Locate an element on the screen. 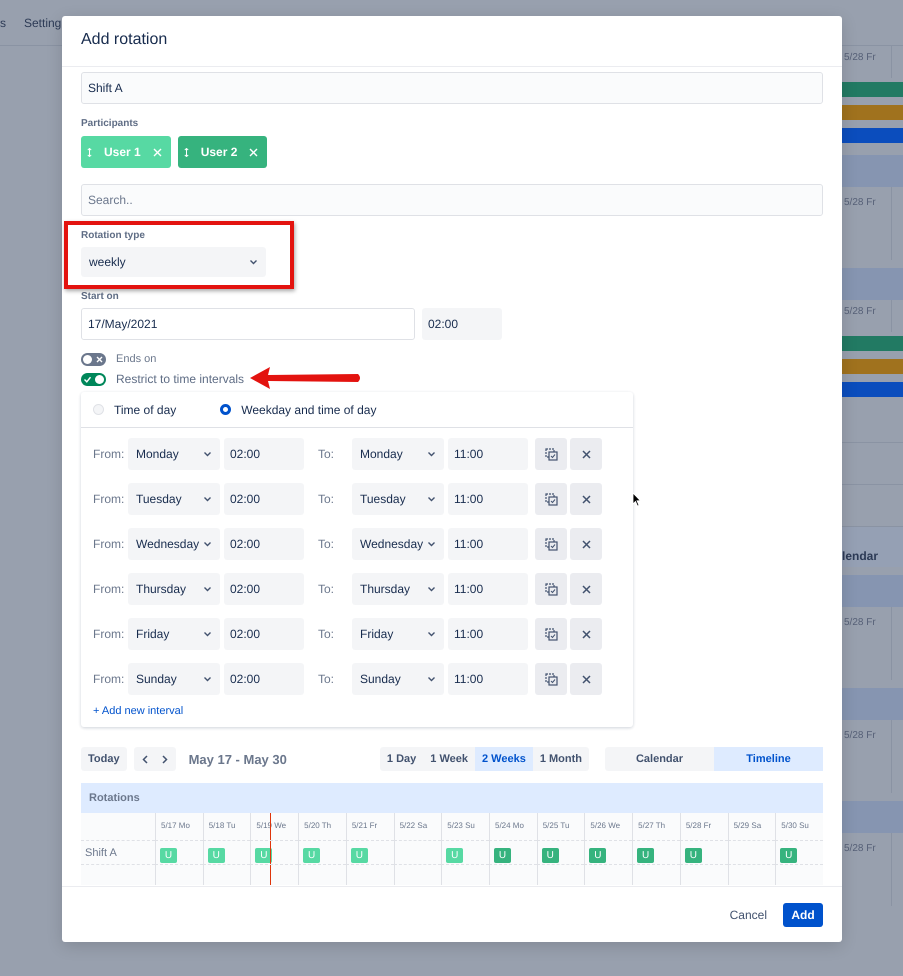 This screenshot has height=976, width=903. day-header: 5/17 Mo is located at coordinates (179, 827).